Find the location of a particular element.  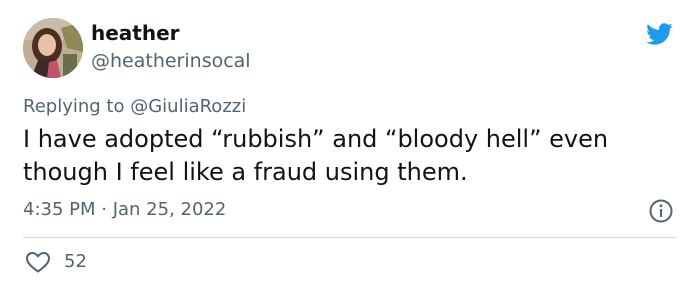

tweet-timestamp: 4:35 PM · Jan 25, 2022 is located at coordinates (124, 209).